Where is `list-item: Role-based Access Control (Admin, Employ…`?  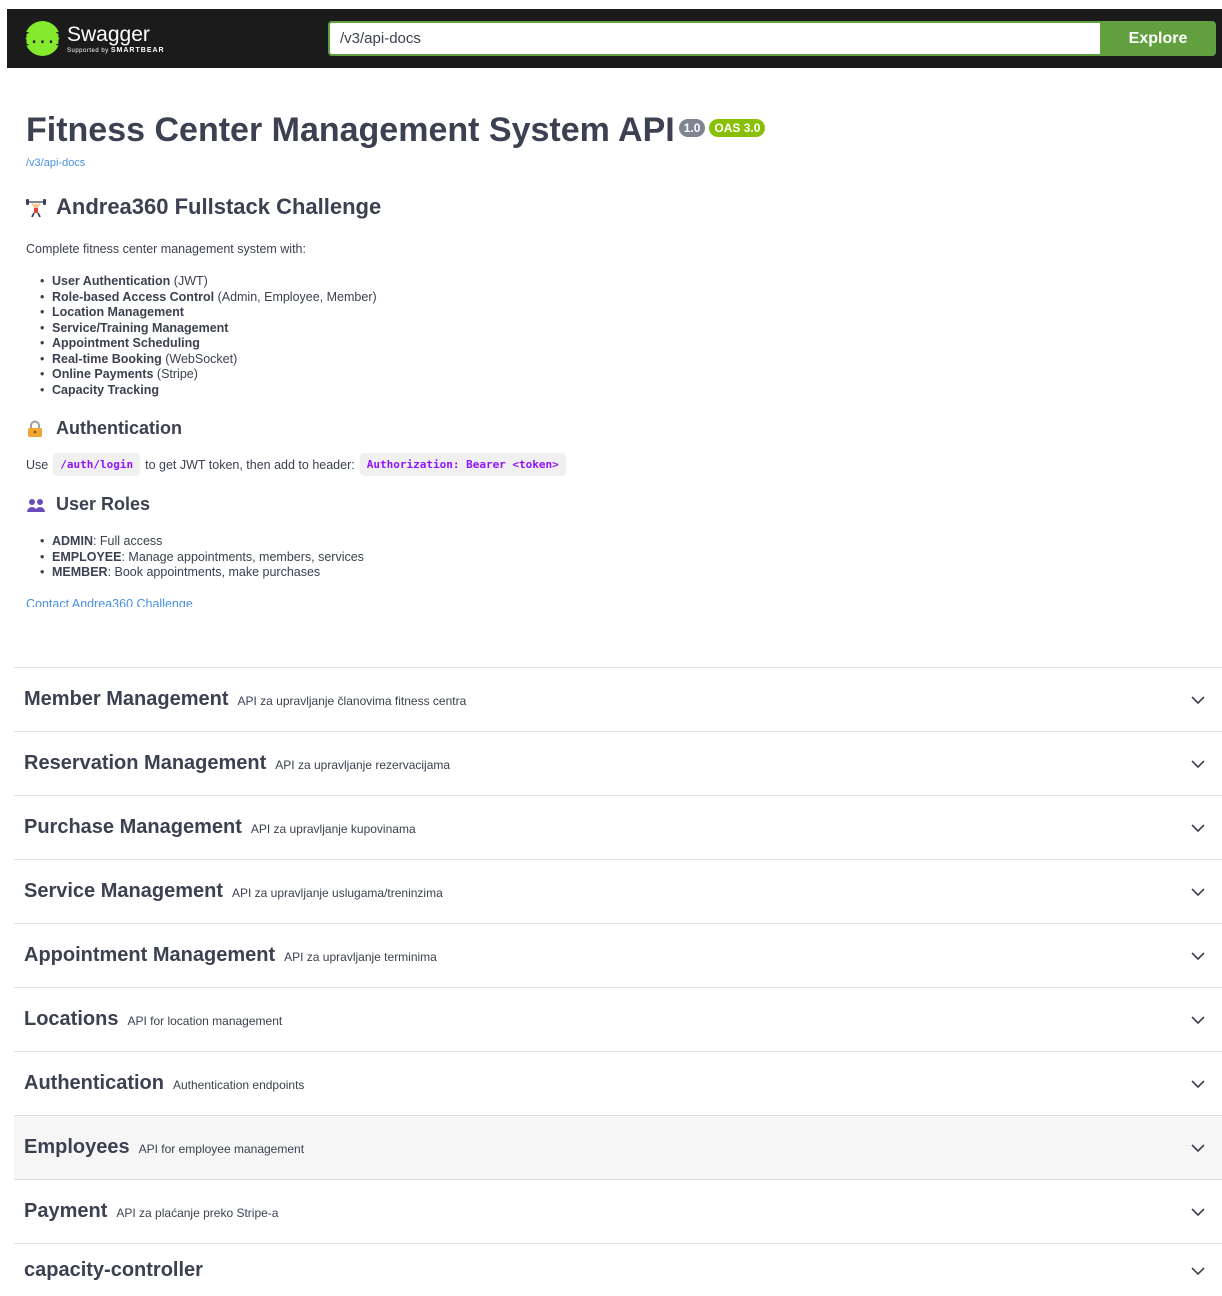 list-item: Role-based Access Control (Admin, Employ… is located at coordinates (623, 297).